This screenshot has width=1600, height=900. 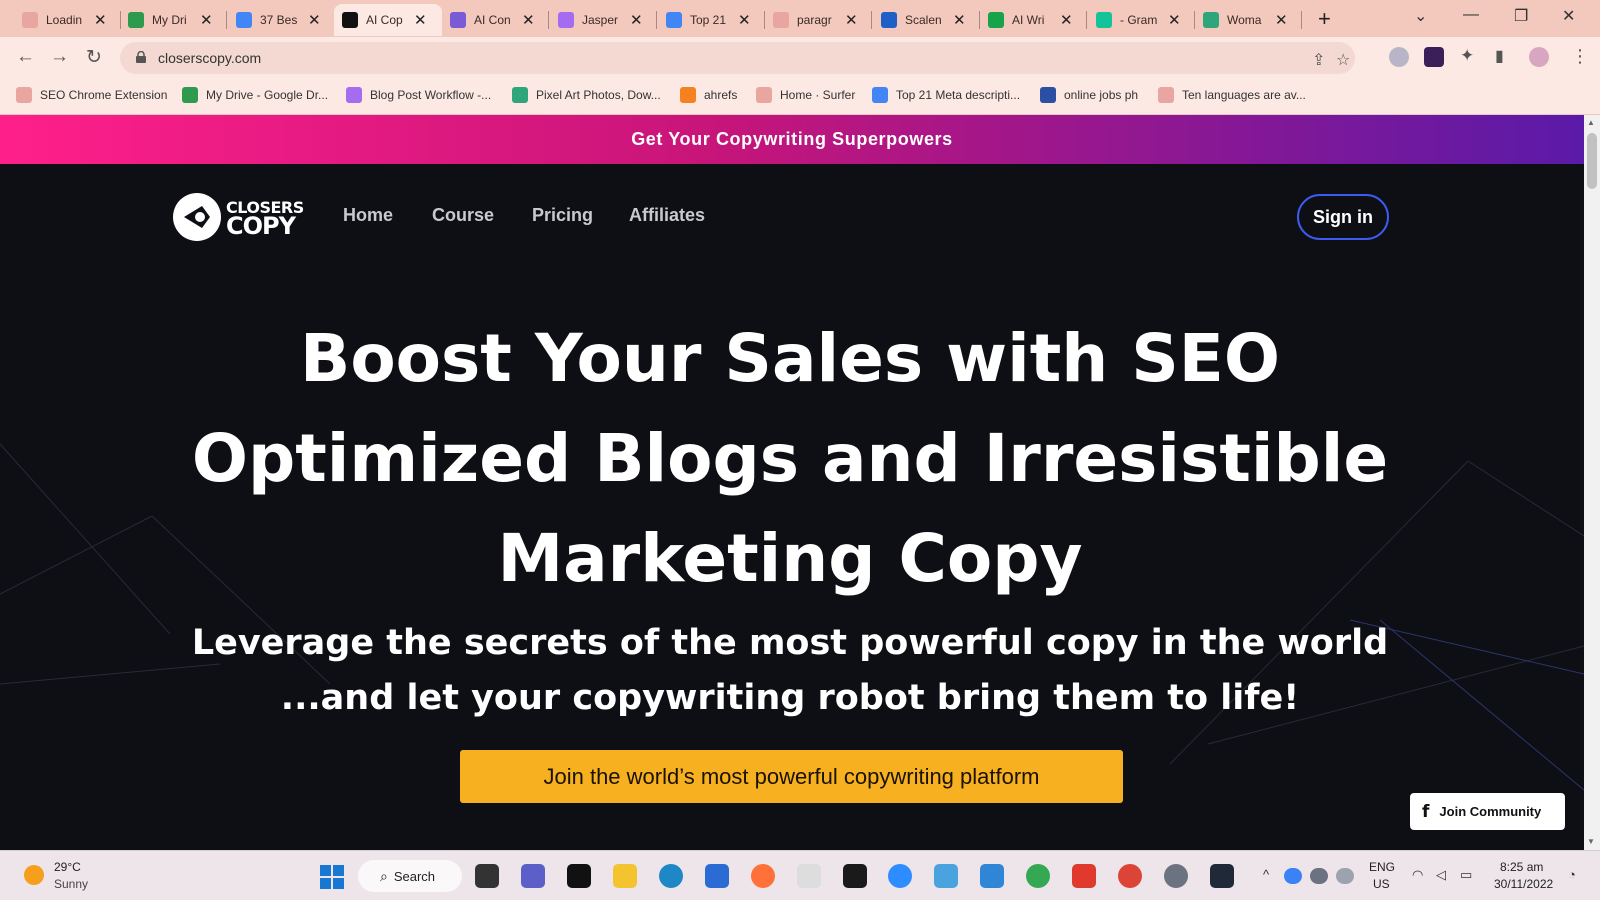 What do you see at coordinates (368, 215) in the screenshot?
I see `nav-home: Home` at bounding box center [368, 215].